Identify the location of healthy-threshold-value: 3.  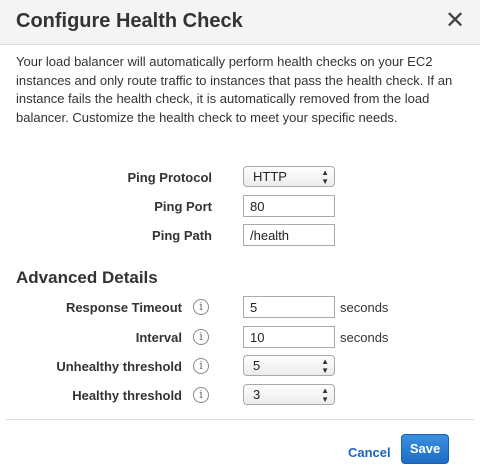
(257, 394).